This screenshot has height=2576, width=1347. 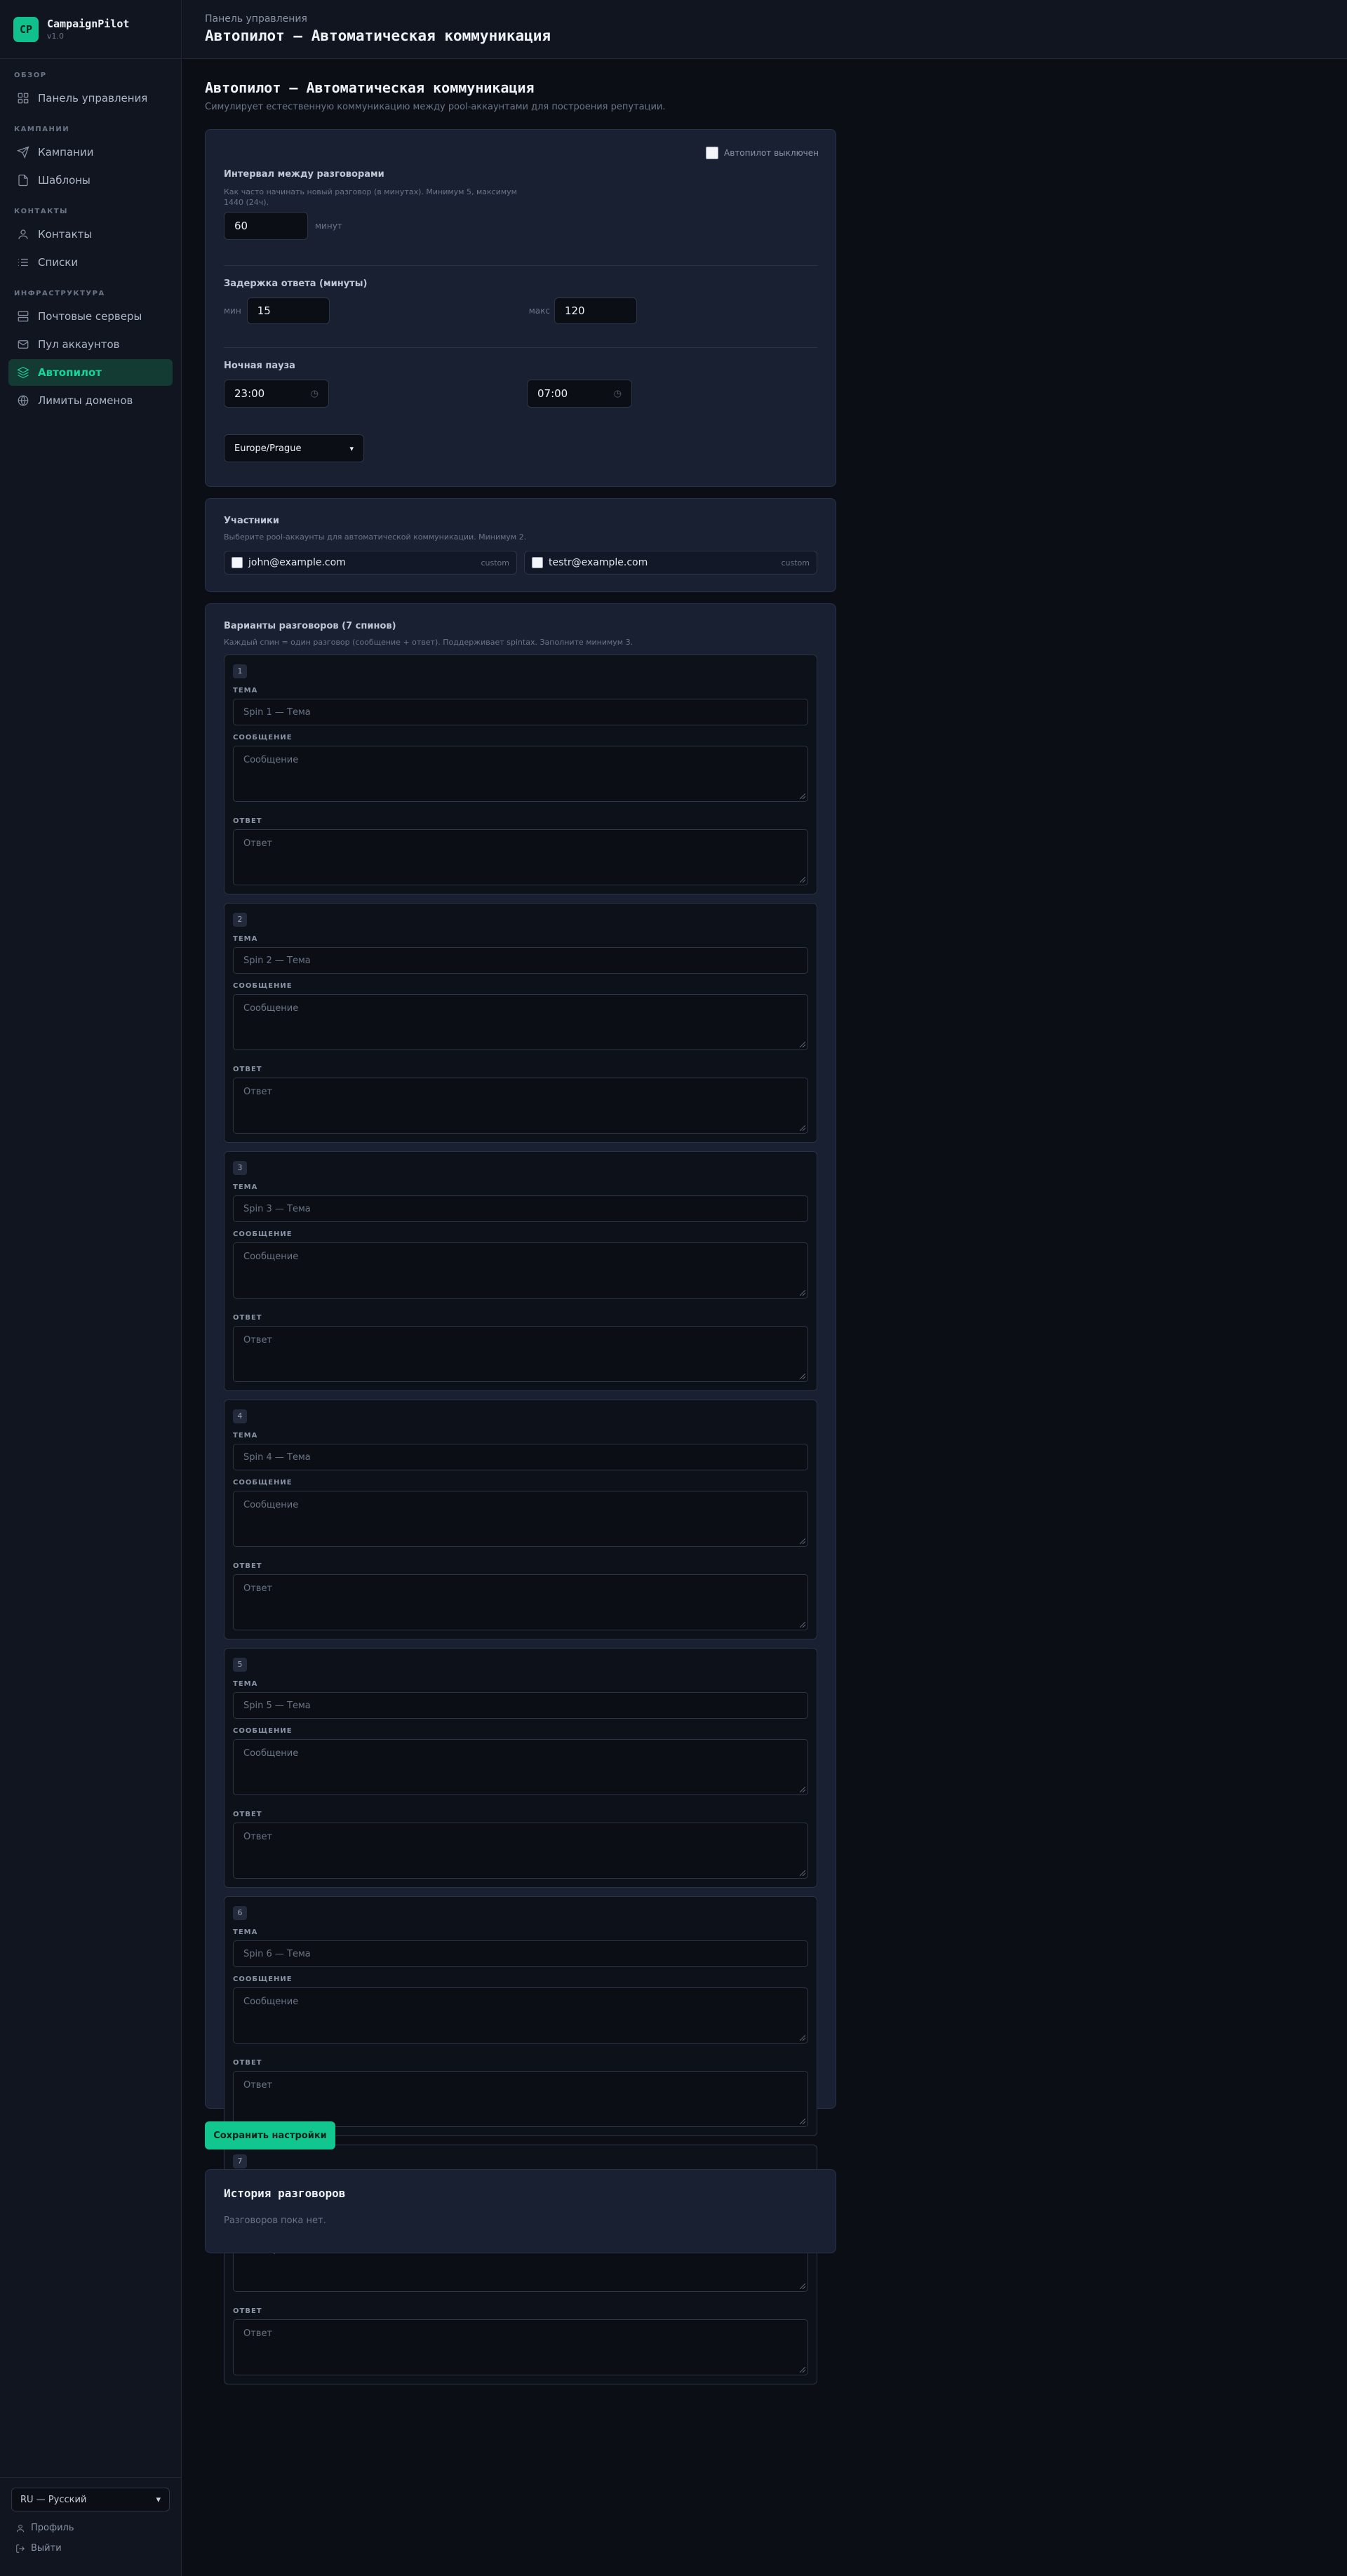 I want to click on sidebar-item-label: Списки, so click(x=58, y=262).